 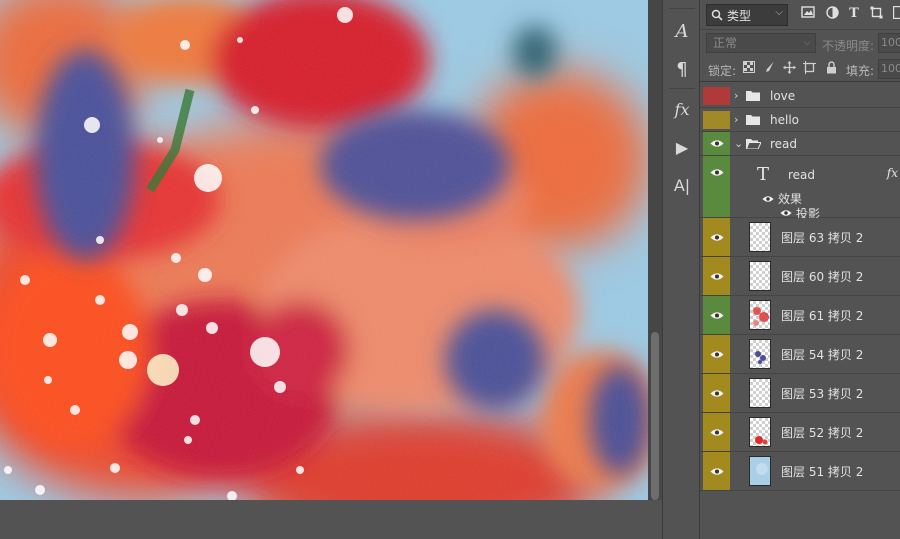 What do you see at coordinates (822, 393) in the screenshot?
I see `layer-name: 图层 53 拷贝 2` at bounding box center [822, 393].